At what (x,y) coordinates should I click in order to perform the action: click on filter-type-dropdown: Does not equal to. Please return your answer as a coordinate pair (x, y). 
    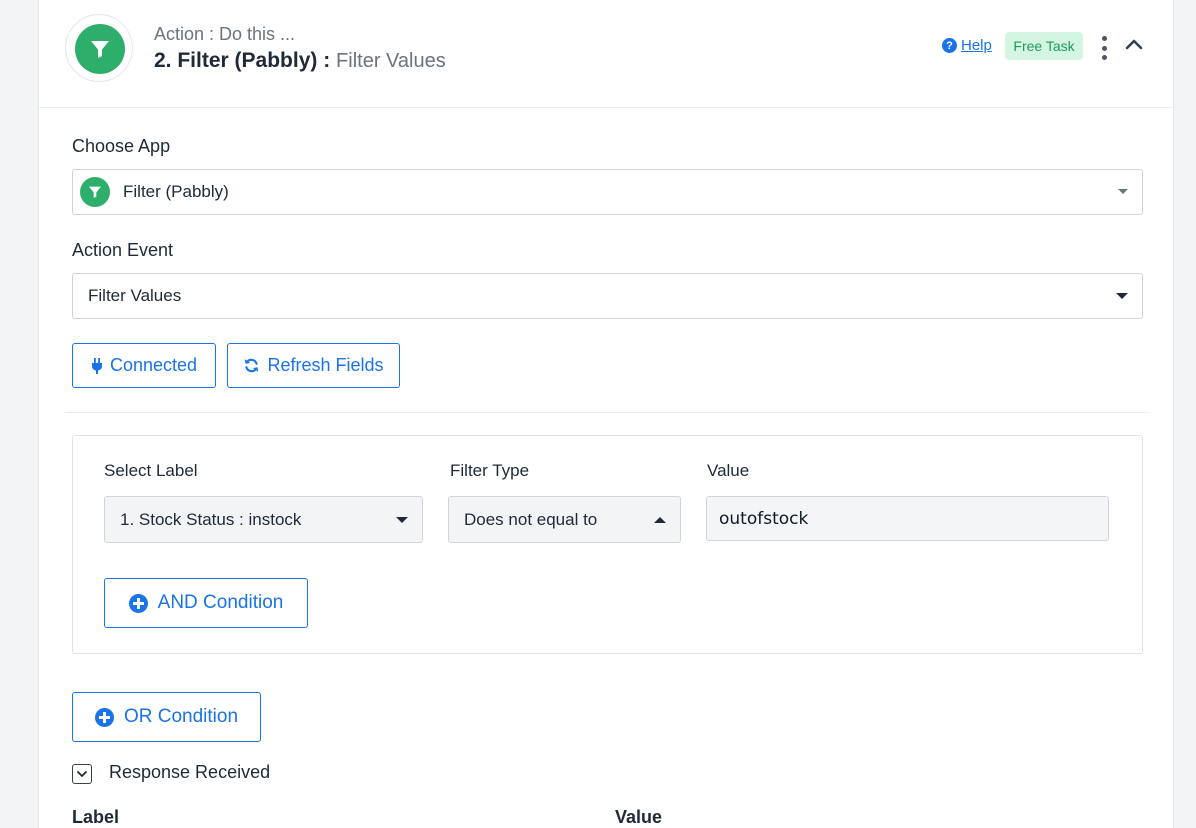
    Looking at the image, I should click on (564, 519).